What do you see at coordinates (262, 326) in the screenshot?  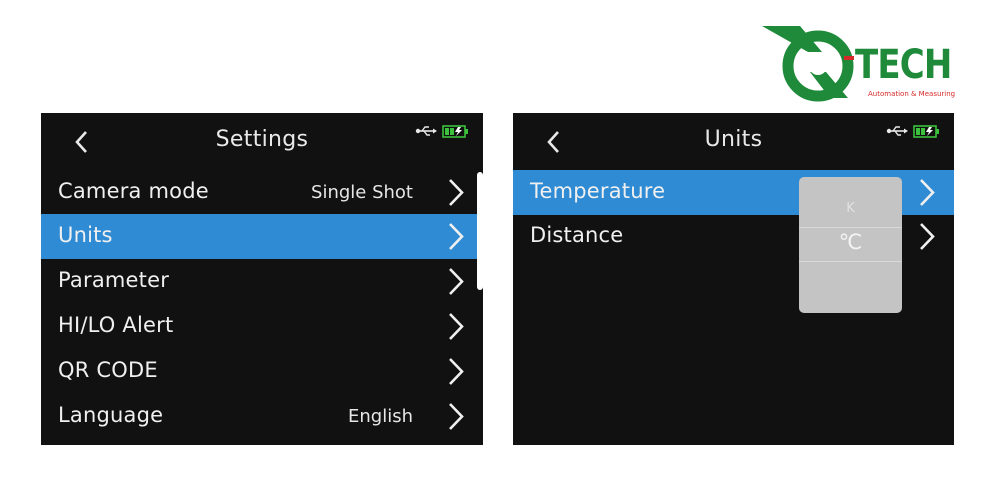 I see `settings-row-hilo-alert: HI/LO Alert` at bounding box center [262, 326].